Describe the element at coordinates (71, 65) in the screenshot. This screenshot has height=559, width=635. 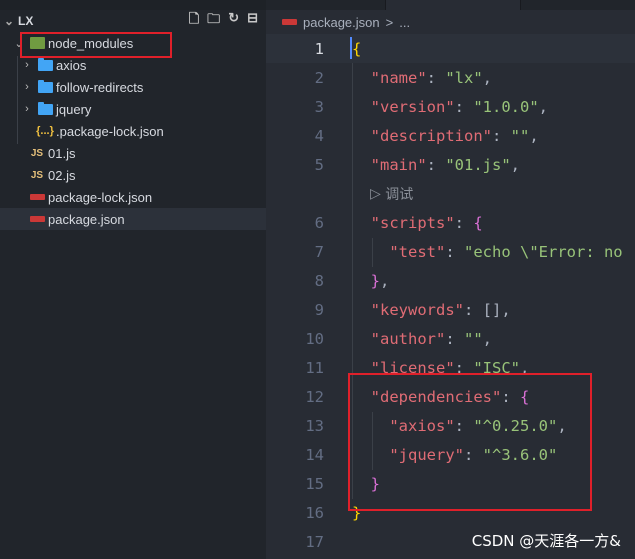
I see `tree-item-label: axios` at that location.